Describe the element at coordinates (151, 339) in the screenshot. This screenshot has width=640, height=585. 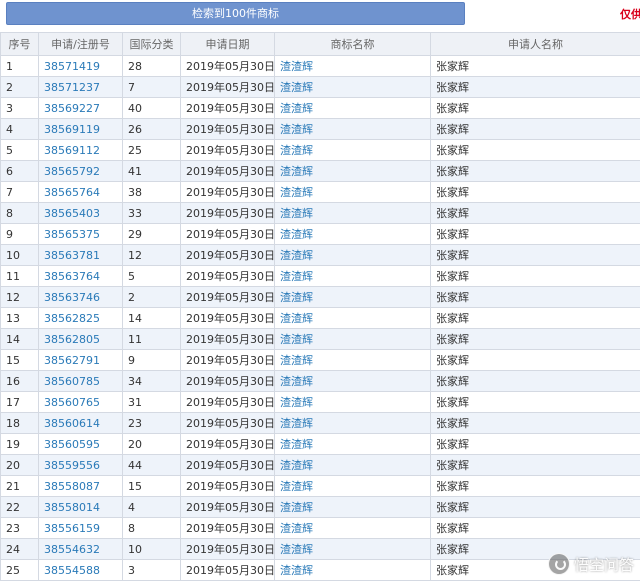
I see `class-number: 11` at that location.